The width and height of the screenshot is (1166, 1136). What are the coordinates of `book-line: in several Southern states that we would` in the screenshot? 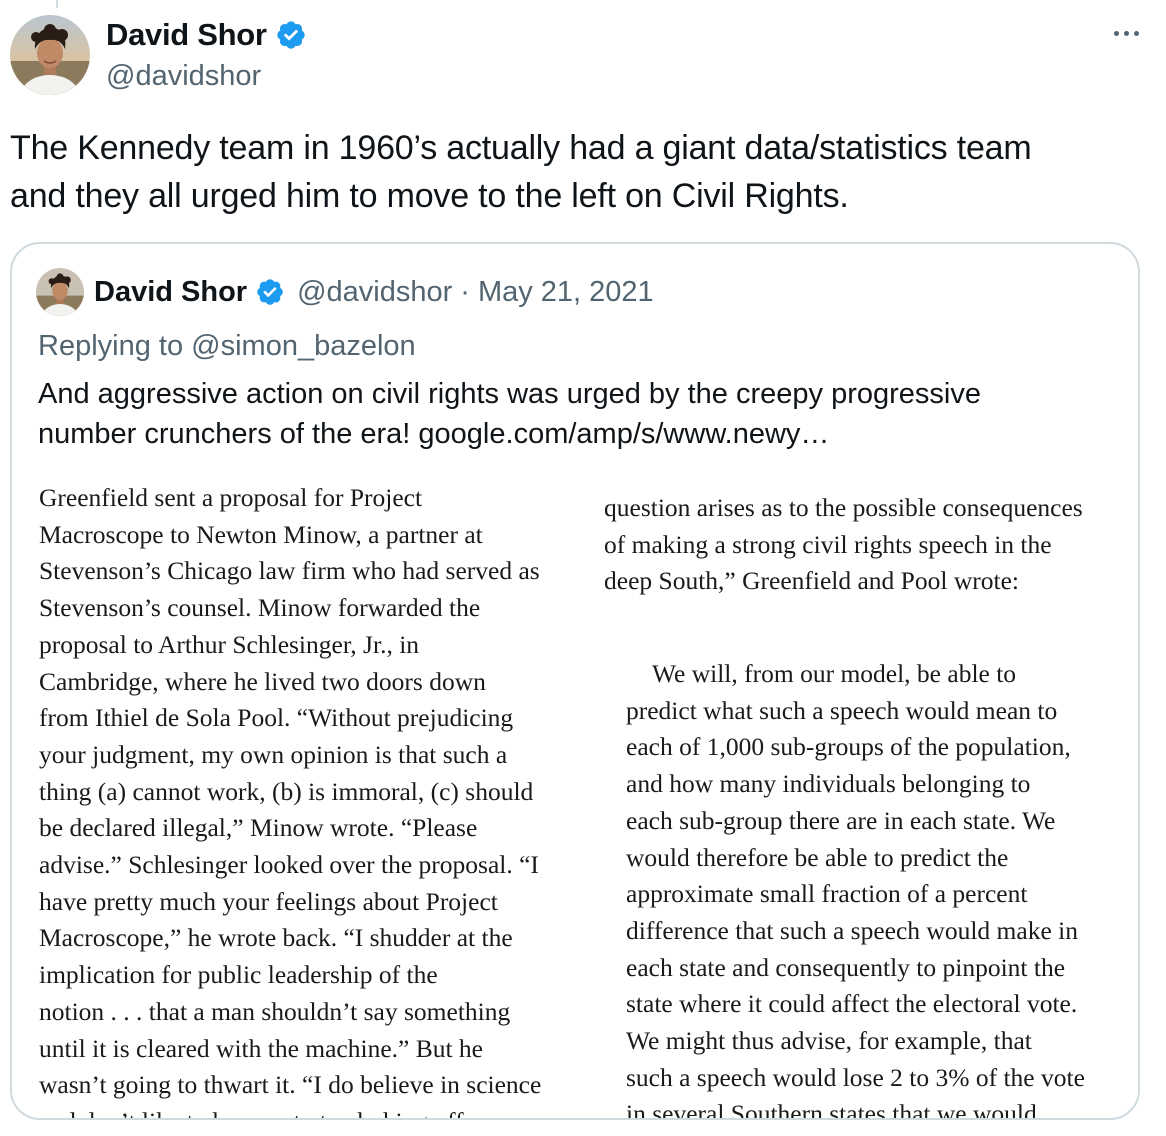 It's located at (831, 1109).